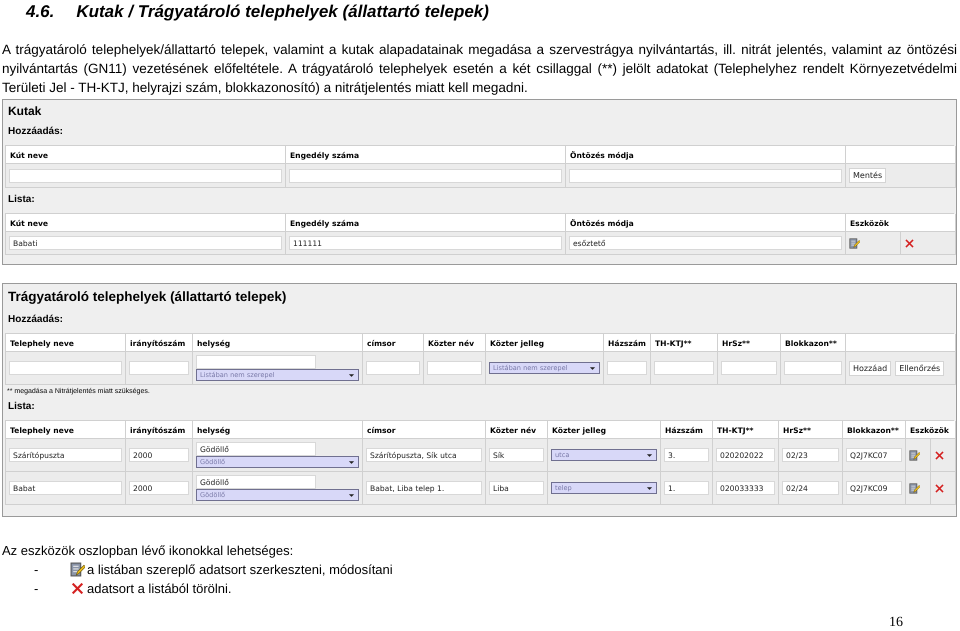 The width and height of the screenshot is (960, 631). Describe the element at coordinates (240, 570) in the screenshot. I see `list-text: a listában szereplő adatsort szerkeszteni, módosítani` at that location.